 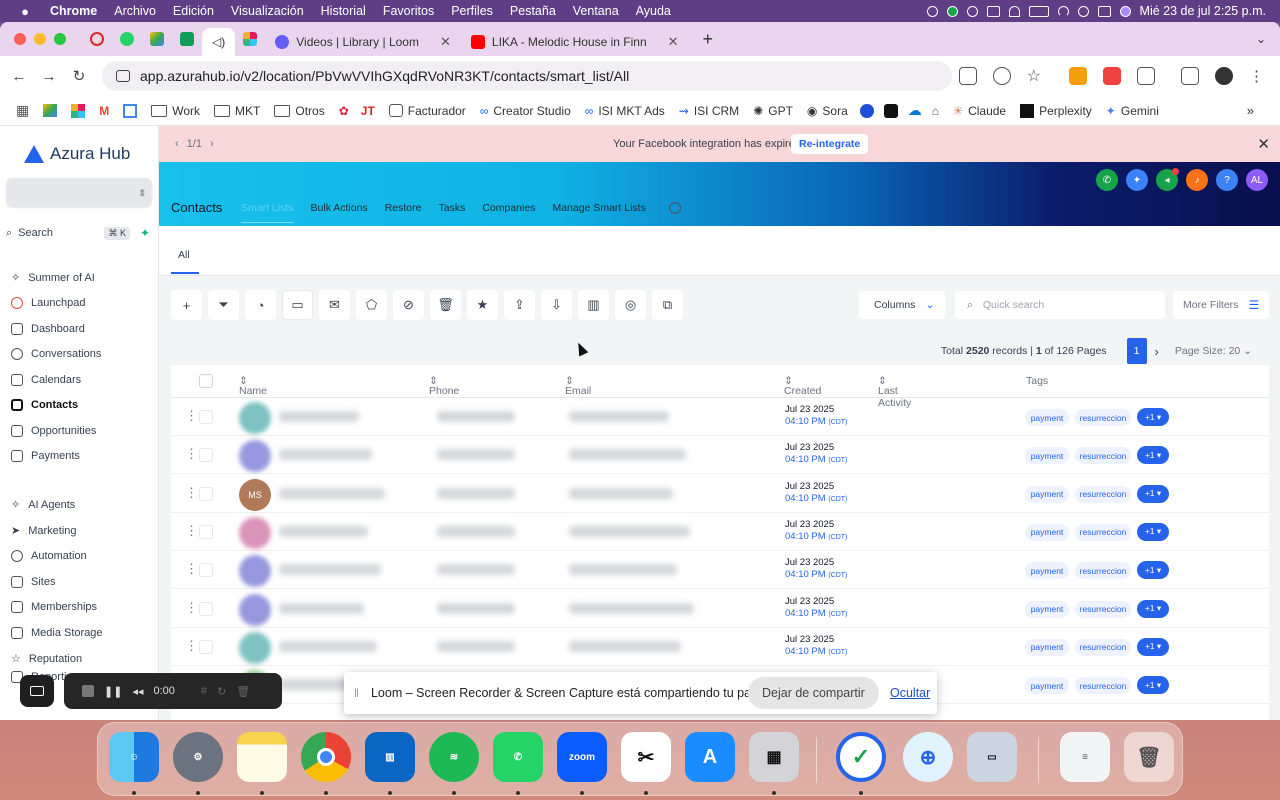 I want to click on bookmark-facturador: Facturador, so click(x=427, y=111).